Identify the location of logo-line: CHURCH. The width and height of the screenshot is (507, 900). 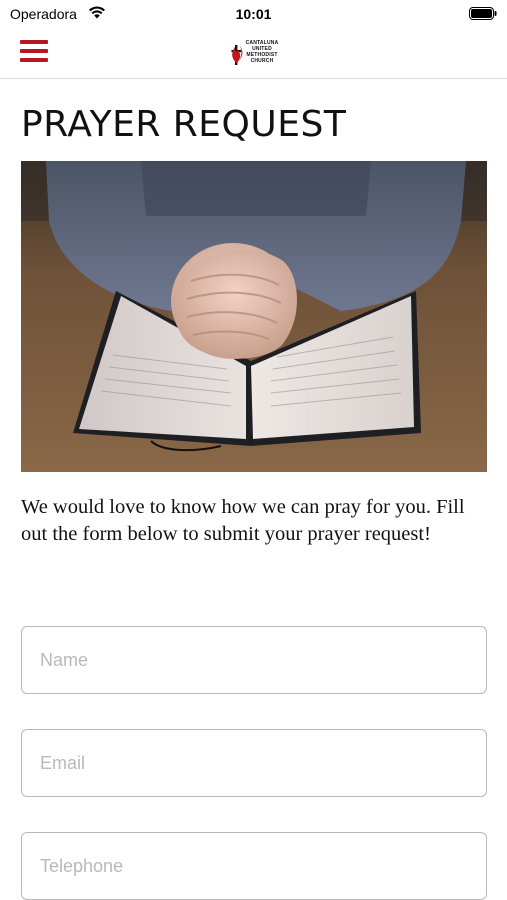
(262, 61).